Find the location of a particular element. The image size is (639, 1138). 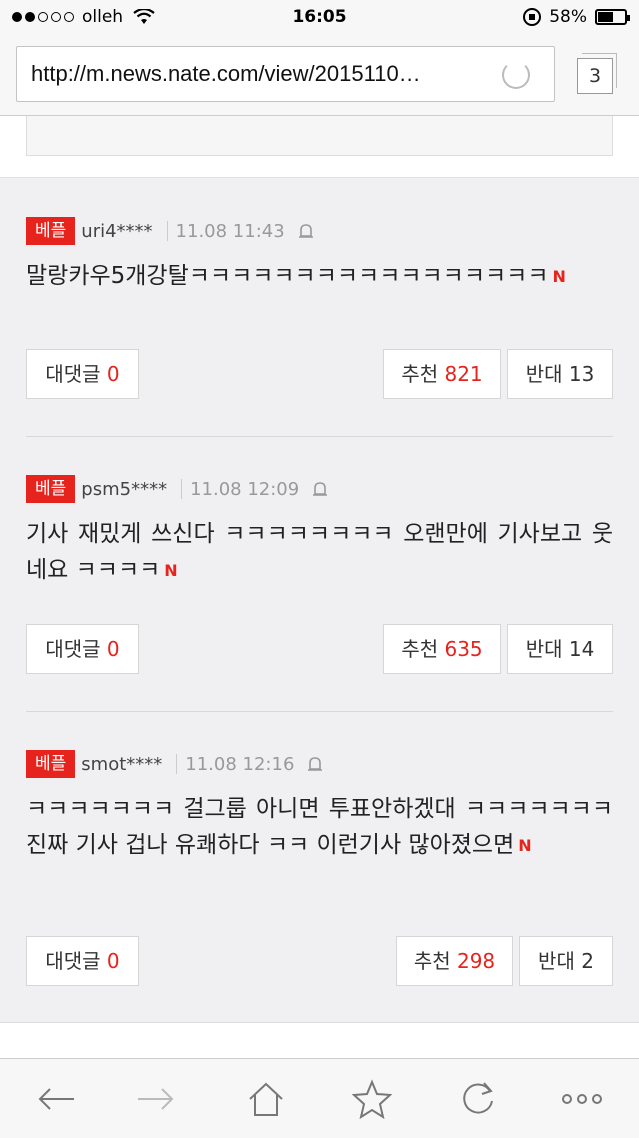

downvote-button: 반대 13 is located at coordinates (560, 374).